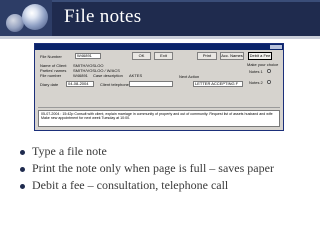  I want to click on orb-icon, so click(35, 17).